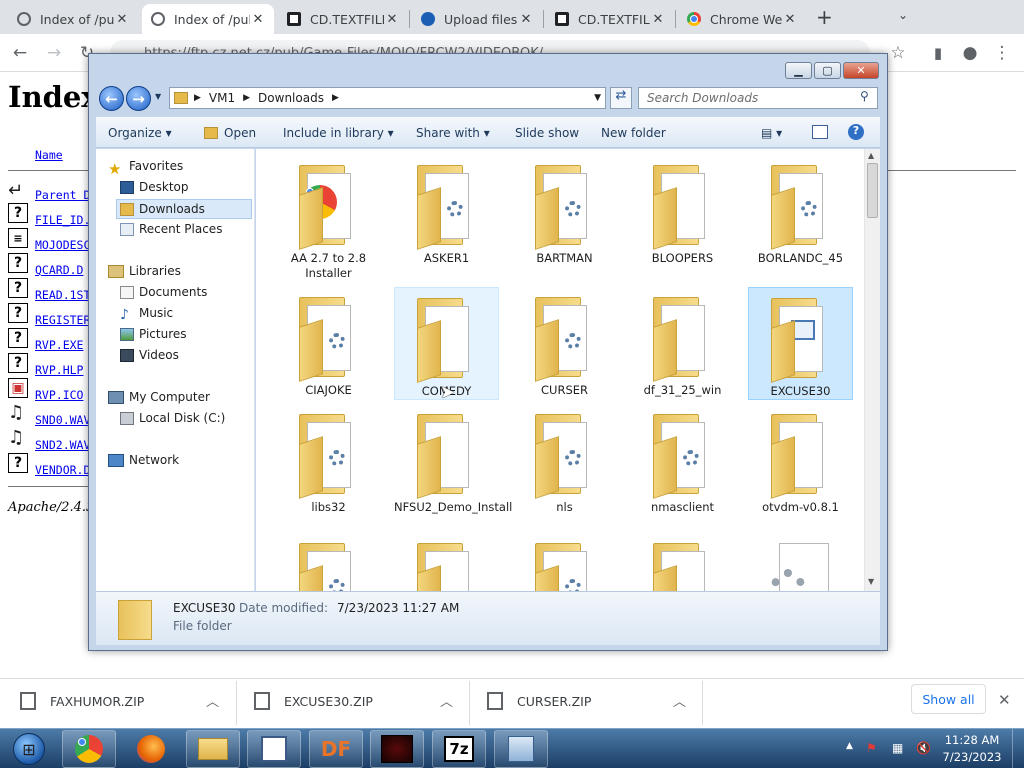 Image resolution: width=1024 pixels, height=768 pixels. I want to click on nav-desktop: Desktop, so click(154, 187).